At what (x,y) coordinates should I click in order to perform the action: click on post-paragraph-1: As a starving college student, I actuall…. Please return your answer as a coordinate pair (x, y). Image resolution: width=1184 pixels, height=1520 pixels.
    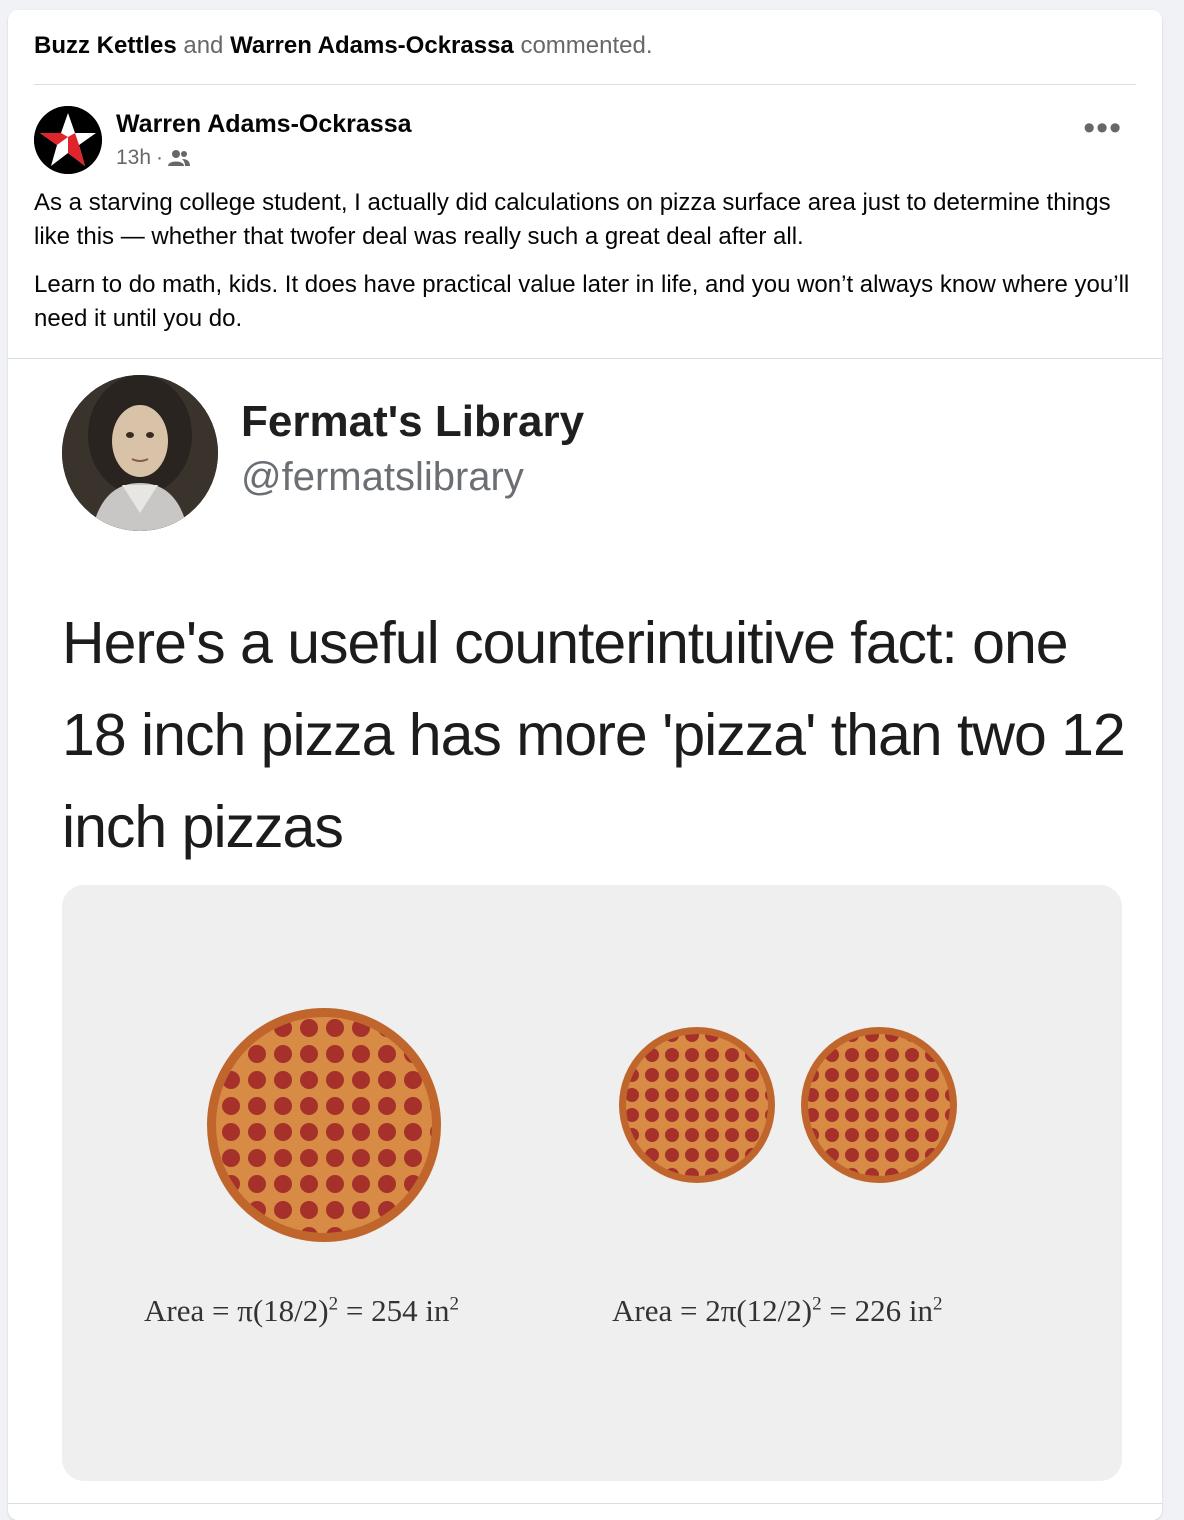
    Looking at the image, I should click on (572, 219).